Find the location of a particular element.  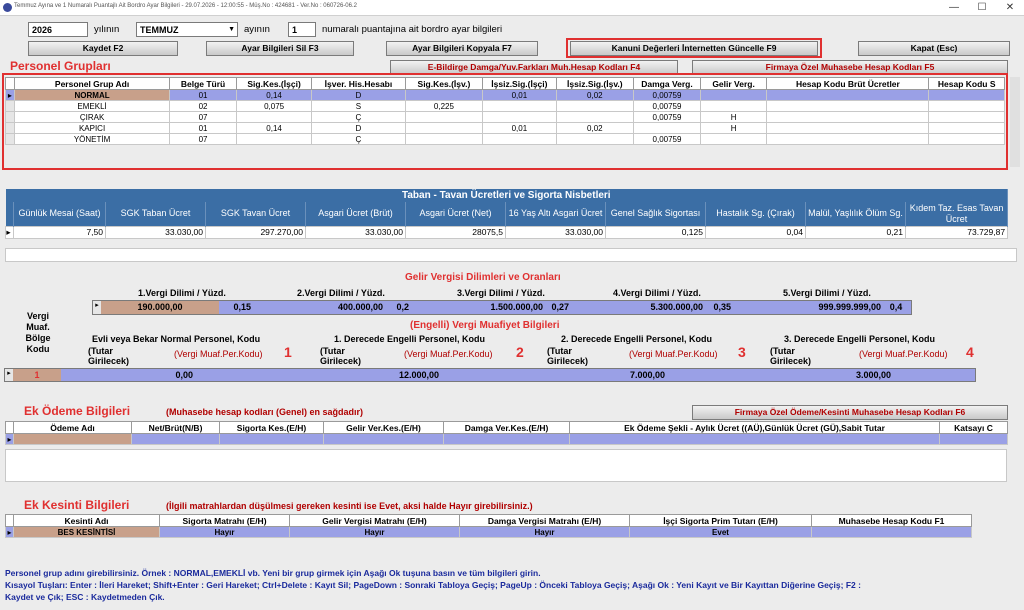

col-header: Net/Brüt(N/B) is located at coordinates (175, 427).